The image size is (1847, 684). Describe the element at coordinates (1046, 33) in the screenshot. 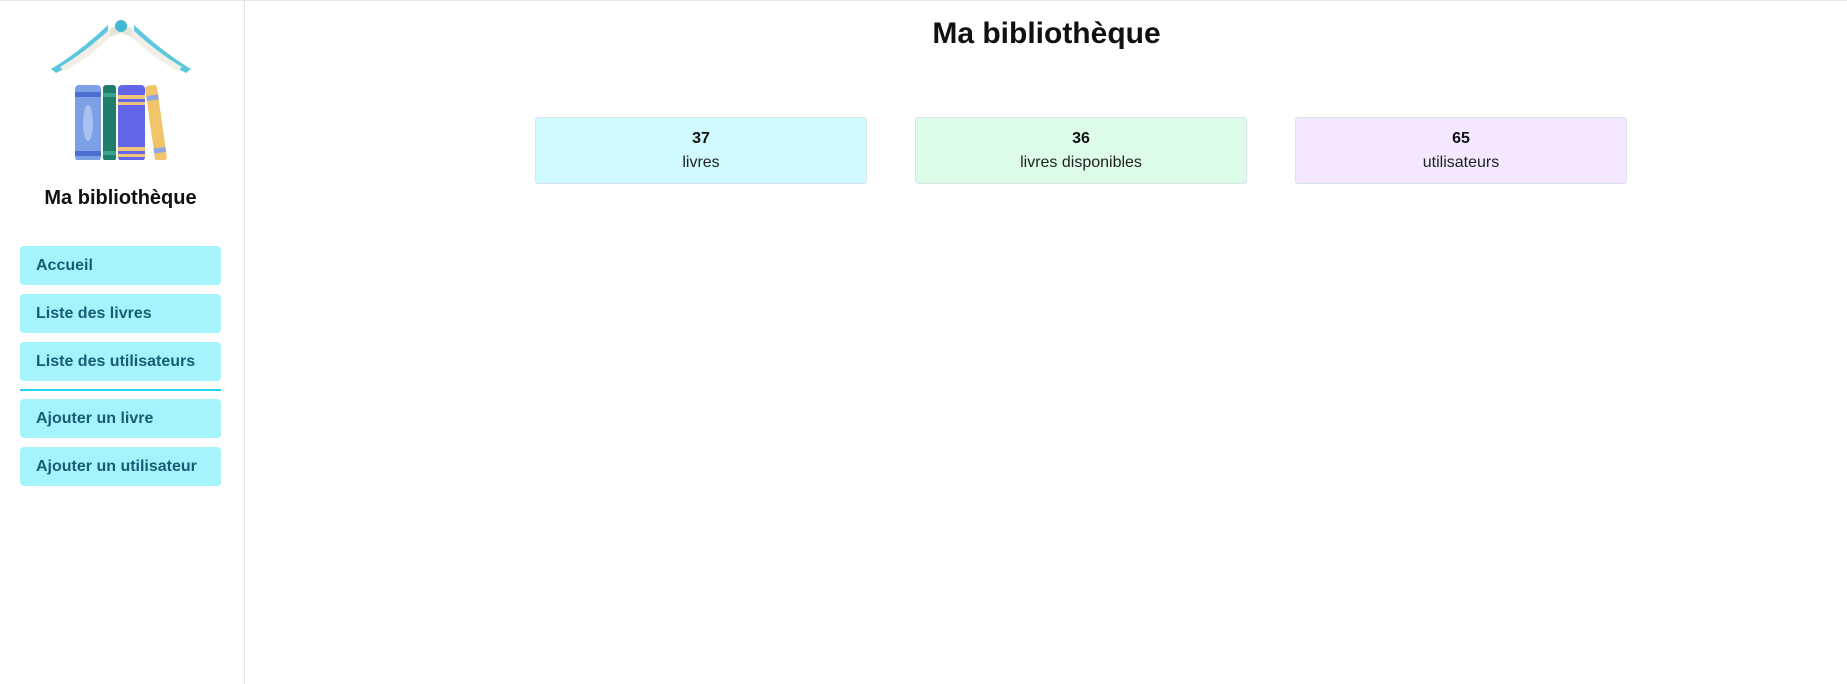

I see `page-title: Ma bibliothèque` at that location.